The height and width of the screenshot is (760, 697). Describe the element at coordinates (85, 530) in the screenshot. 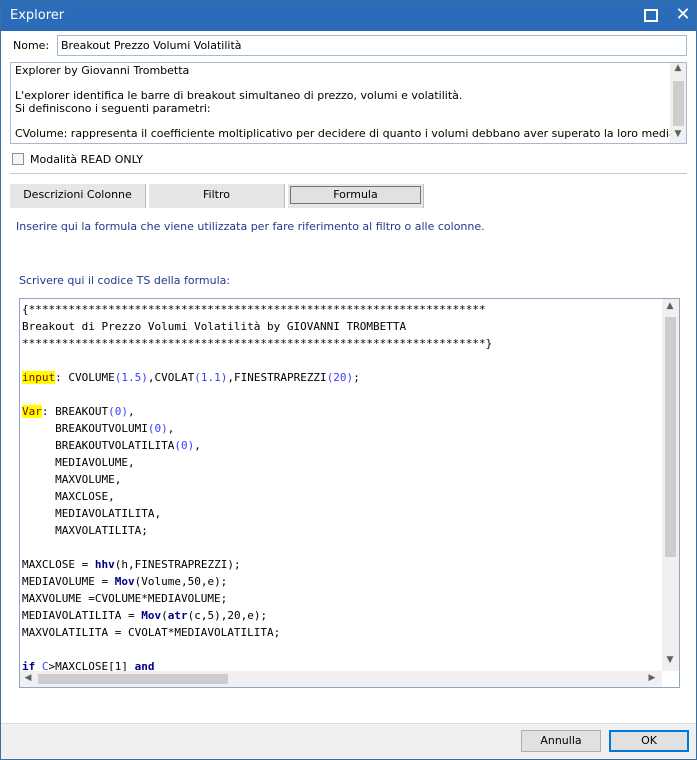

I see `code-line: MAXVOLATILITA;` at that location.